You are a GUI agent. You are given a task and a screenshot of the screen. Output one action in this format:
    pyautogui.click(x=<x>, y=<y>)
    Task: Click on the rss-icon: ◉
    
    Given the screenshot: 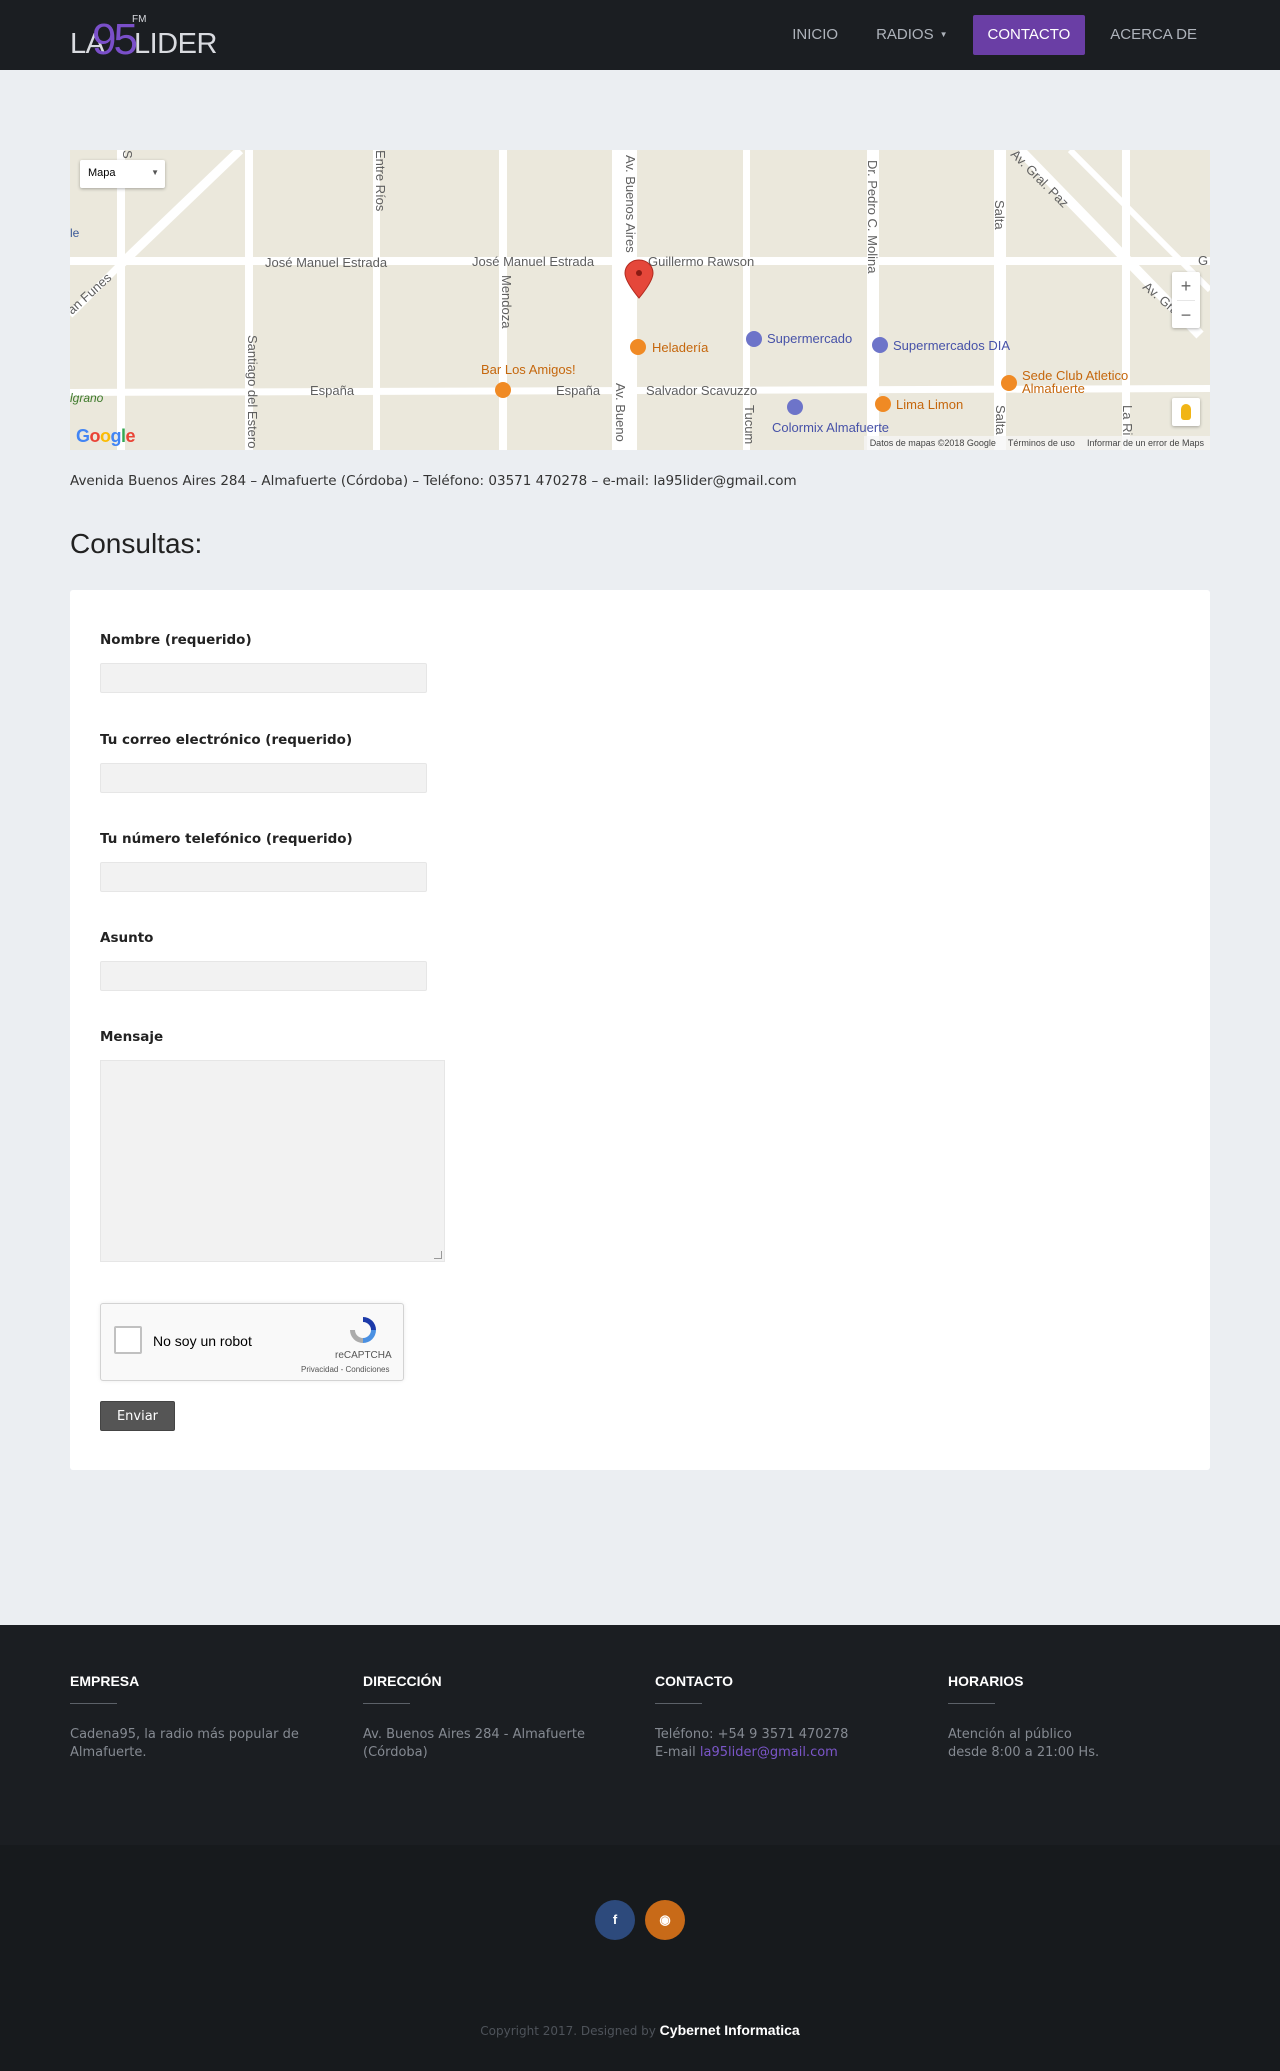 What is the action you would take?
    pyautogui.click(x=665, y=1920)
    